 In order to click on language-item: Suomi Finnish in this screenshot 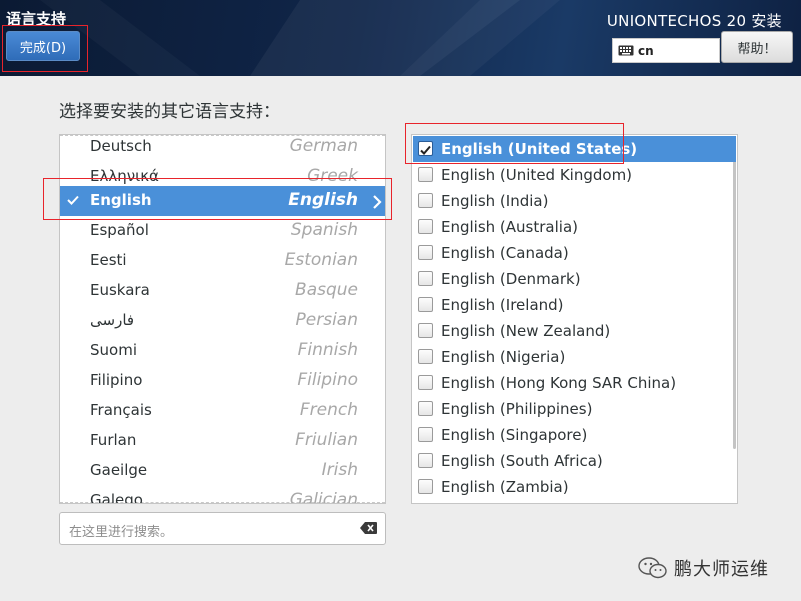, I will do `click(222, 351)`.